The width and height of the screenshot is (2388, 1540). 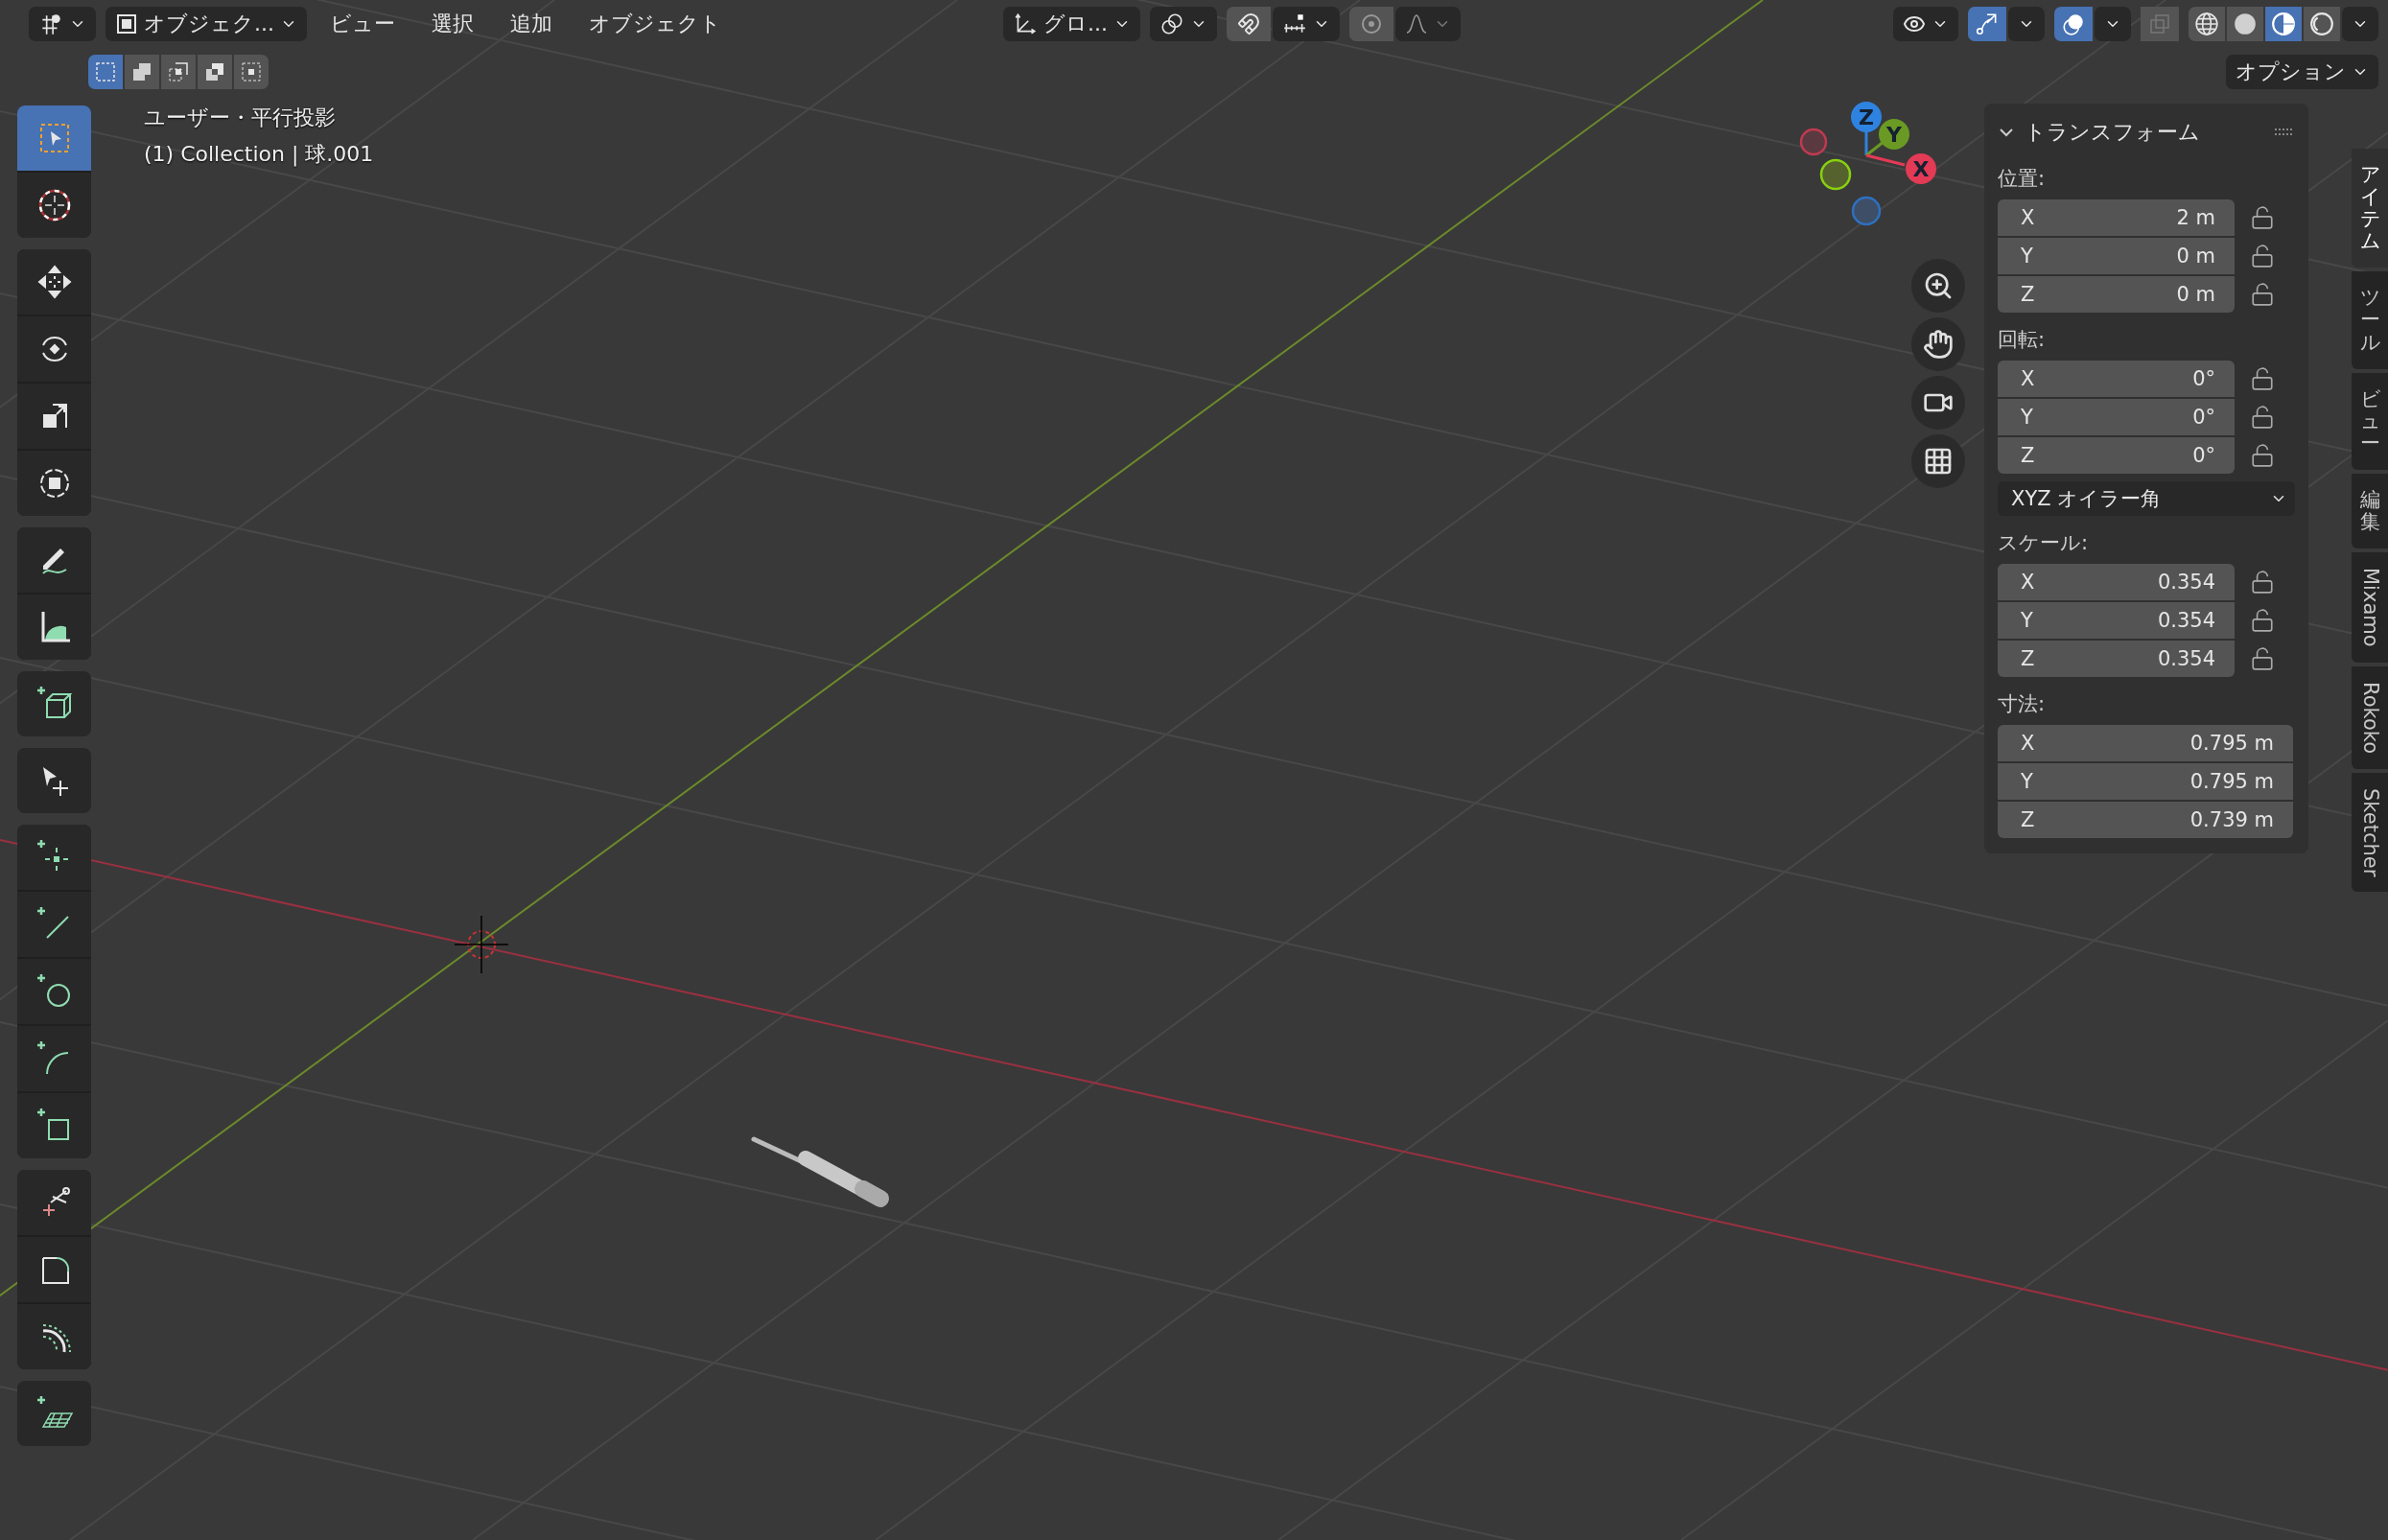 I want to click on drag-handle-icon, so click(x=2283, y=132).